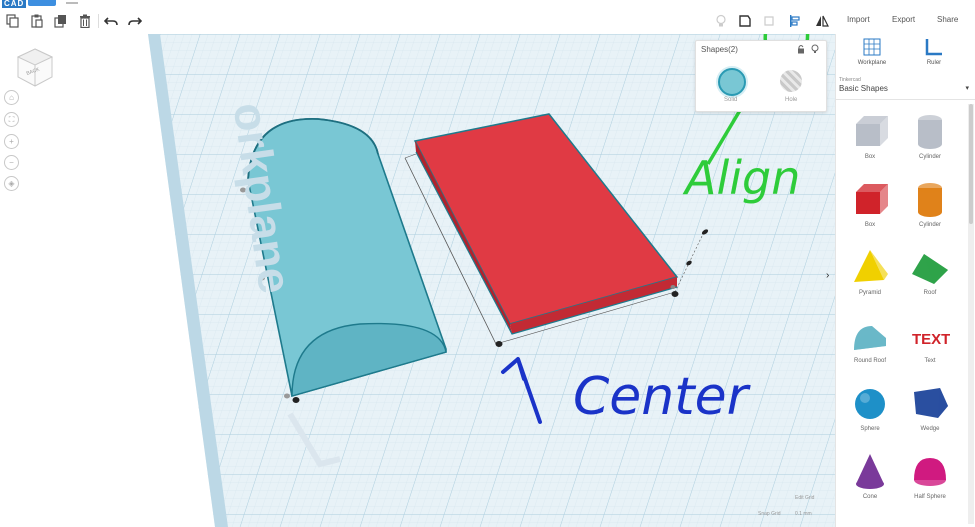  Describe the element at coordinates (930, 472) in the screenshot. I see `half-sphere-icon` at that location.